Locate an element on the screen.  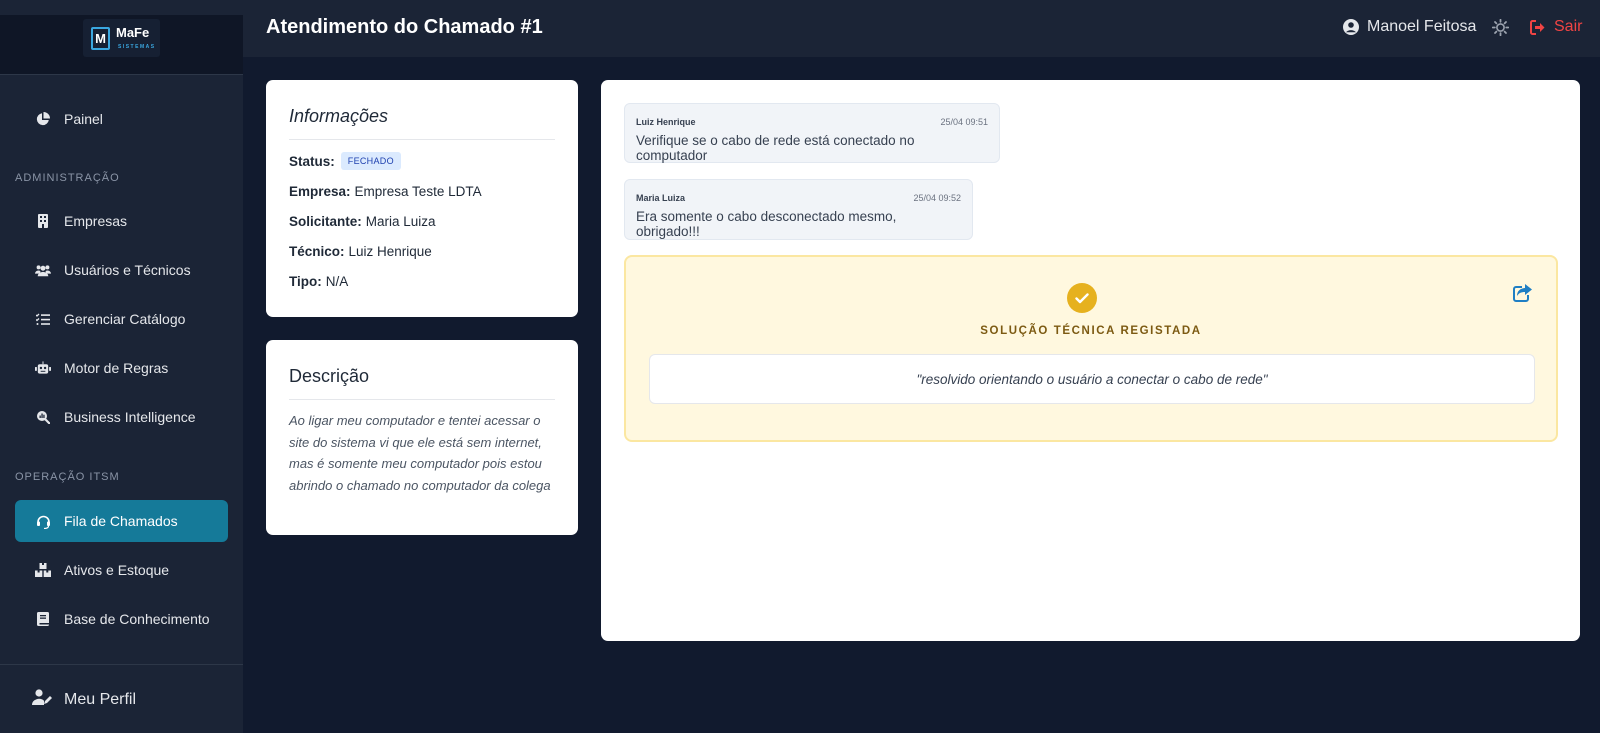
my-profile-link: Meu Perfil is located at coordinates (84, 699).